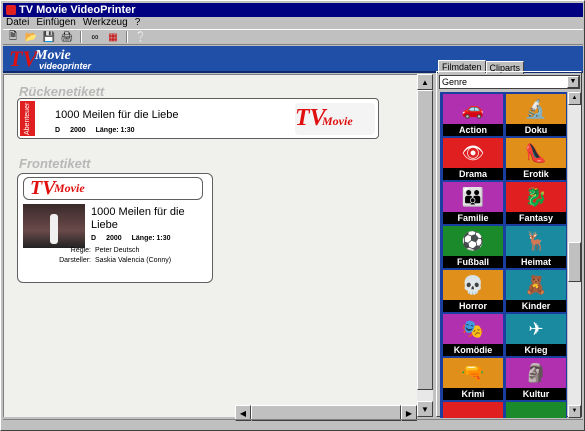 The height and width of the screenshot is (431, 585). What do you see at coordinates (69, 59) in the screenshot?
I see `tv-movie-logo: TV Movie videoprinter` at bounding box center [69, 59].